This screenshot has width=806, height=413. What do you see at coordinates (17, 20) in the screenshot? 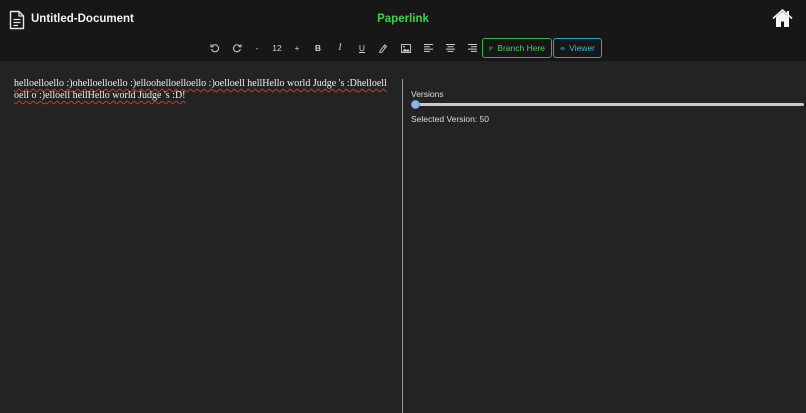
I see `document-icon` at bounding box center [17, 20].